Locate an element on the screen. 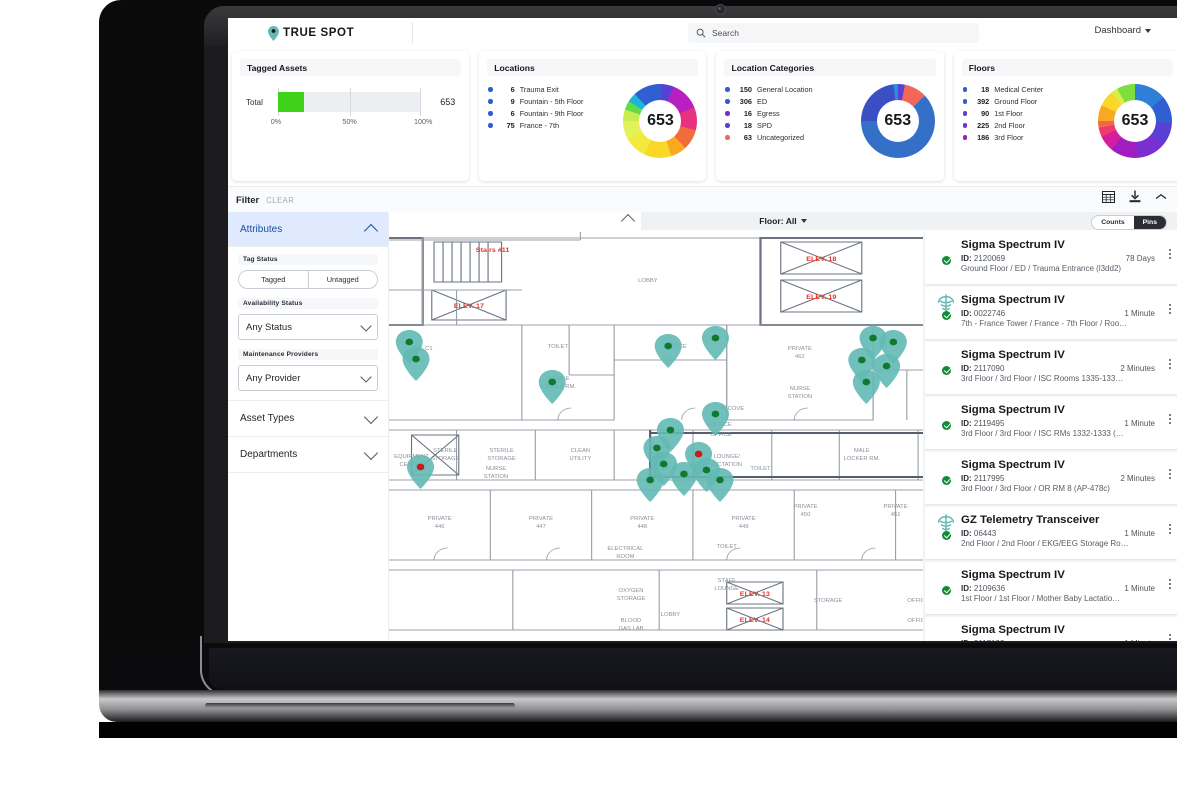  bar-row-label: Total is located at coordinates (254, 102).